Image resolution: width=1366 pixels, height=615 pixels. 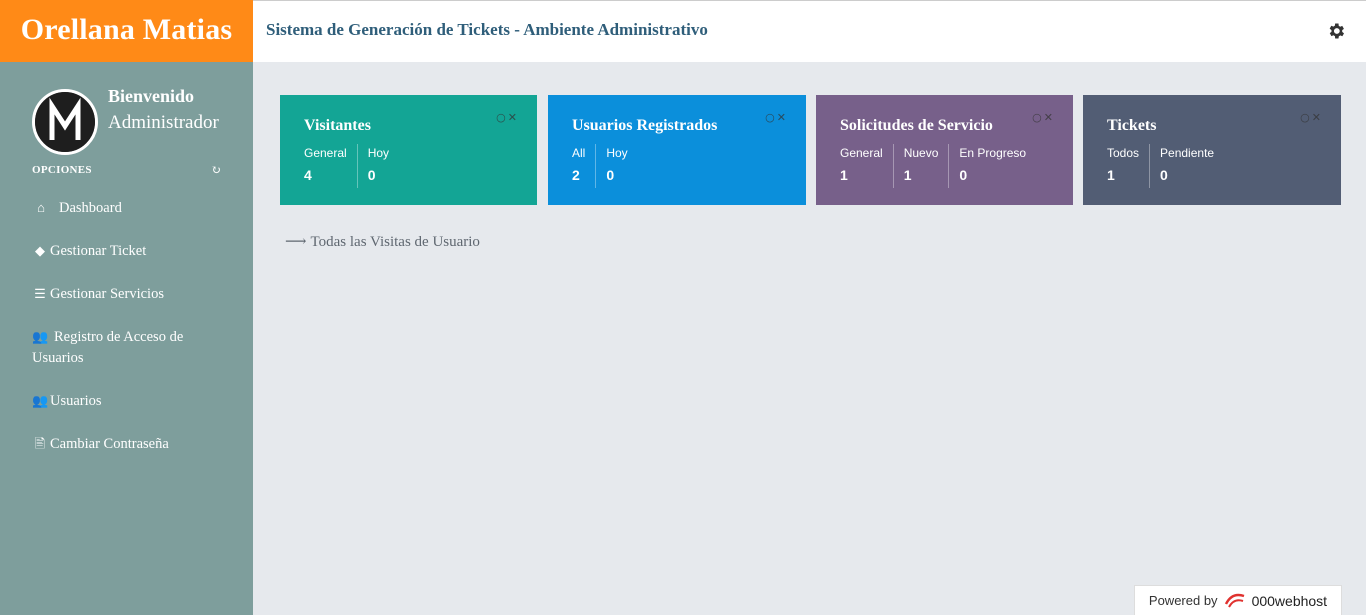 I want to click on card-title: Solicitudes de Servicio, so click(x=916, y=125).